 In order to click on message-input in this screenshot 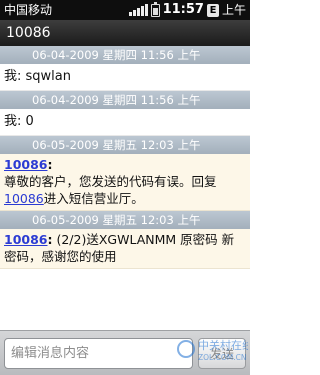, I will do `click(98, 353)`.